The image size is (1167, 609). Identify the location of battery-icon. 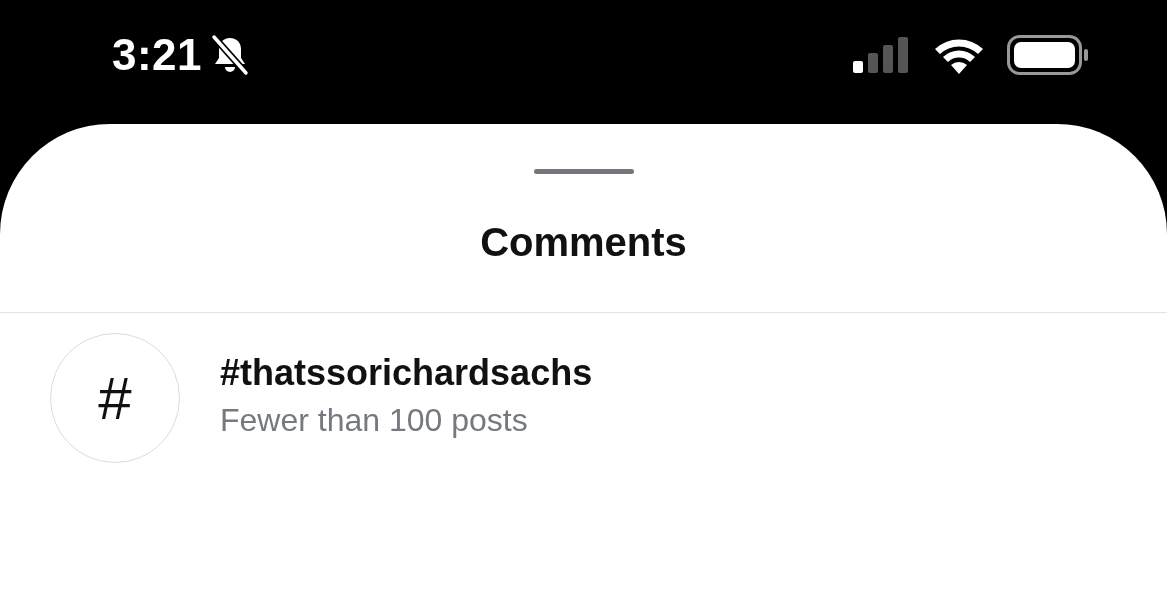
(1048, 55).